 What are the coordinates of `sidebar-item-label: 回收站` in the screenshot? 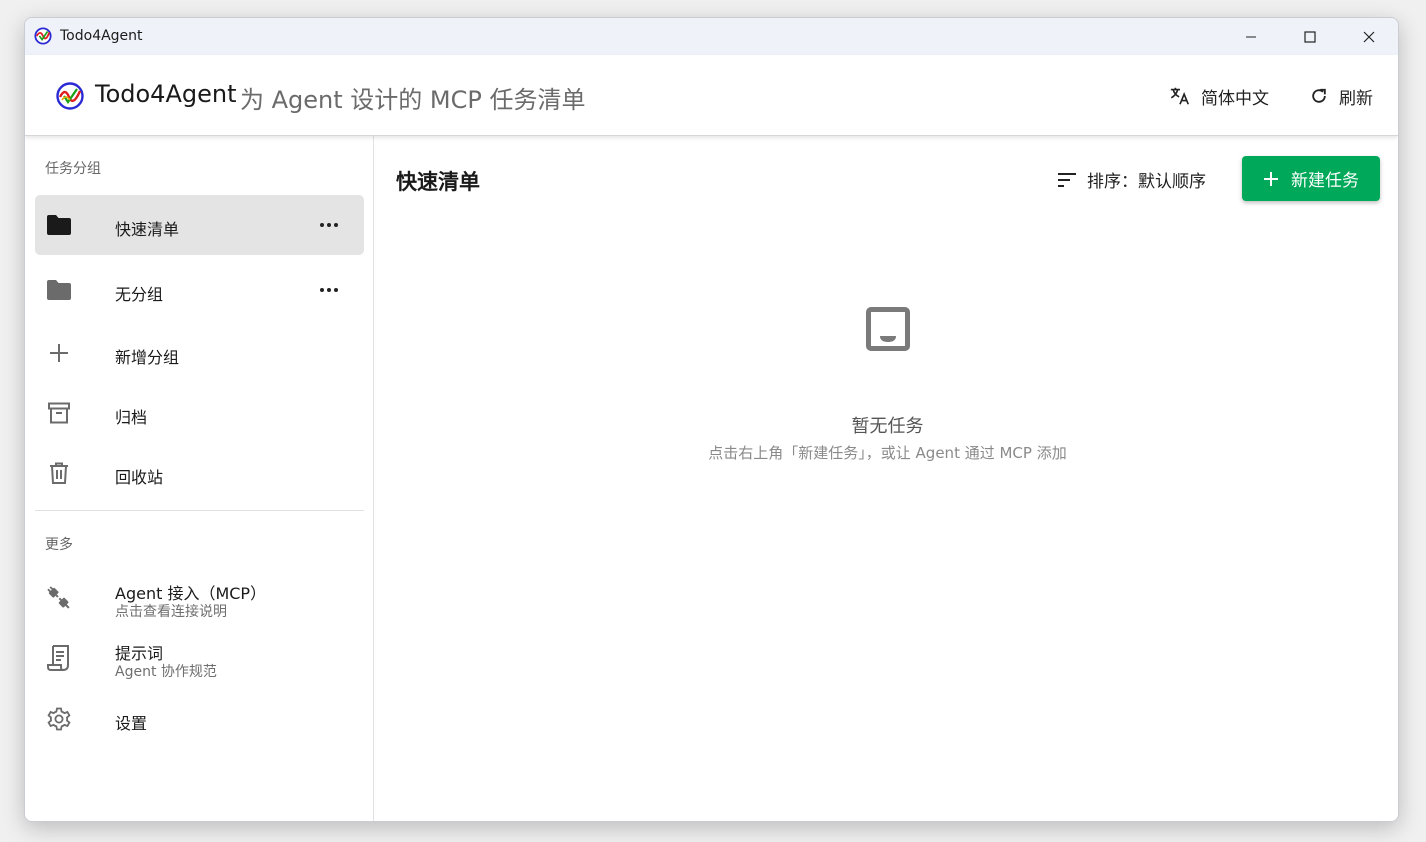 It's located at (139, 477).